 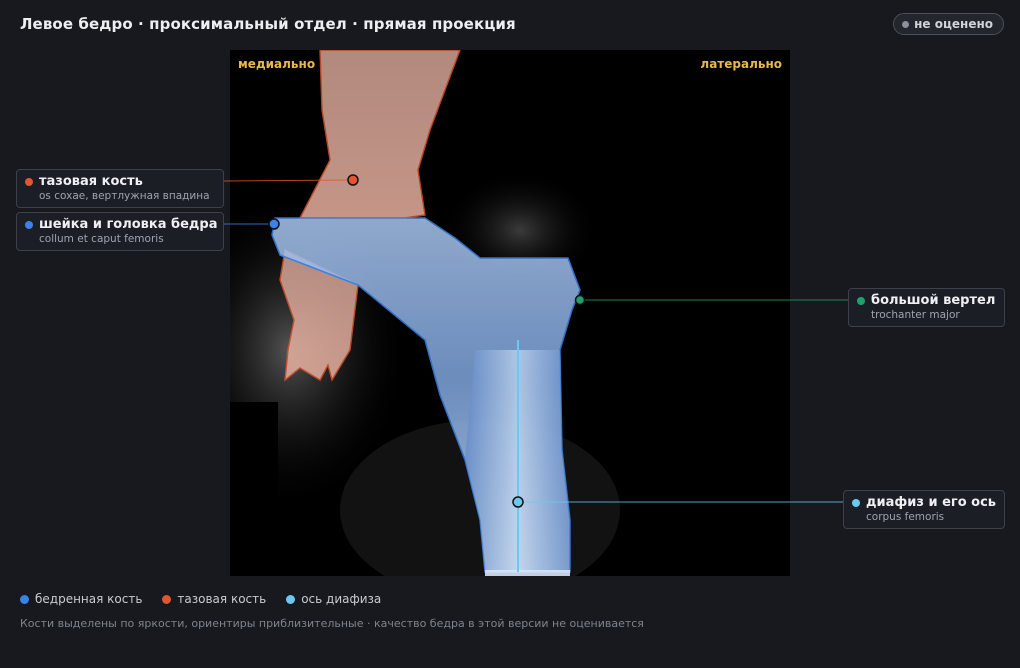 I want to click on legend-item-axis: ось диафиза, so click(x=333, y=599).